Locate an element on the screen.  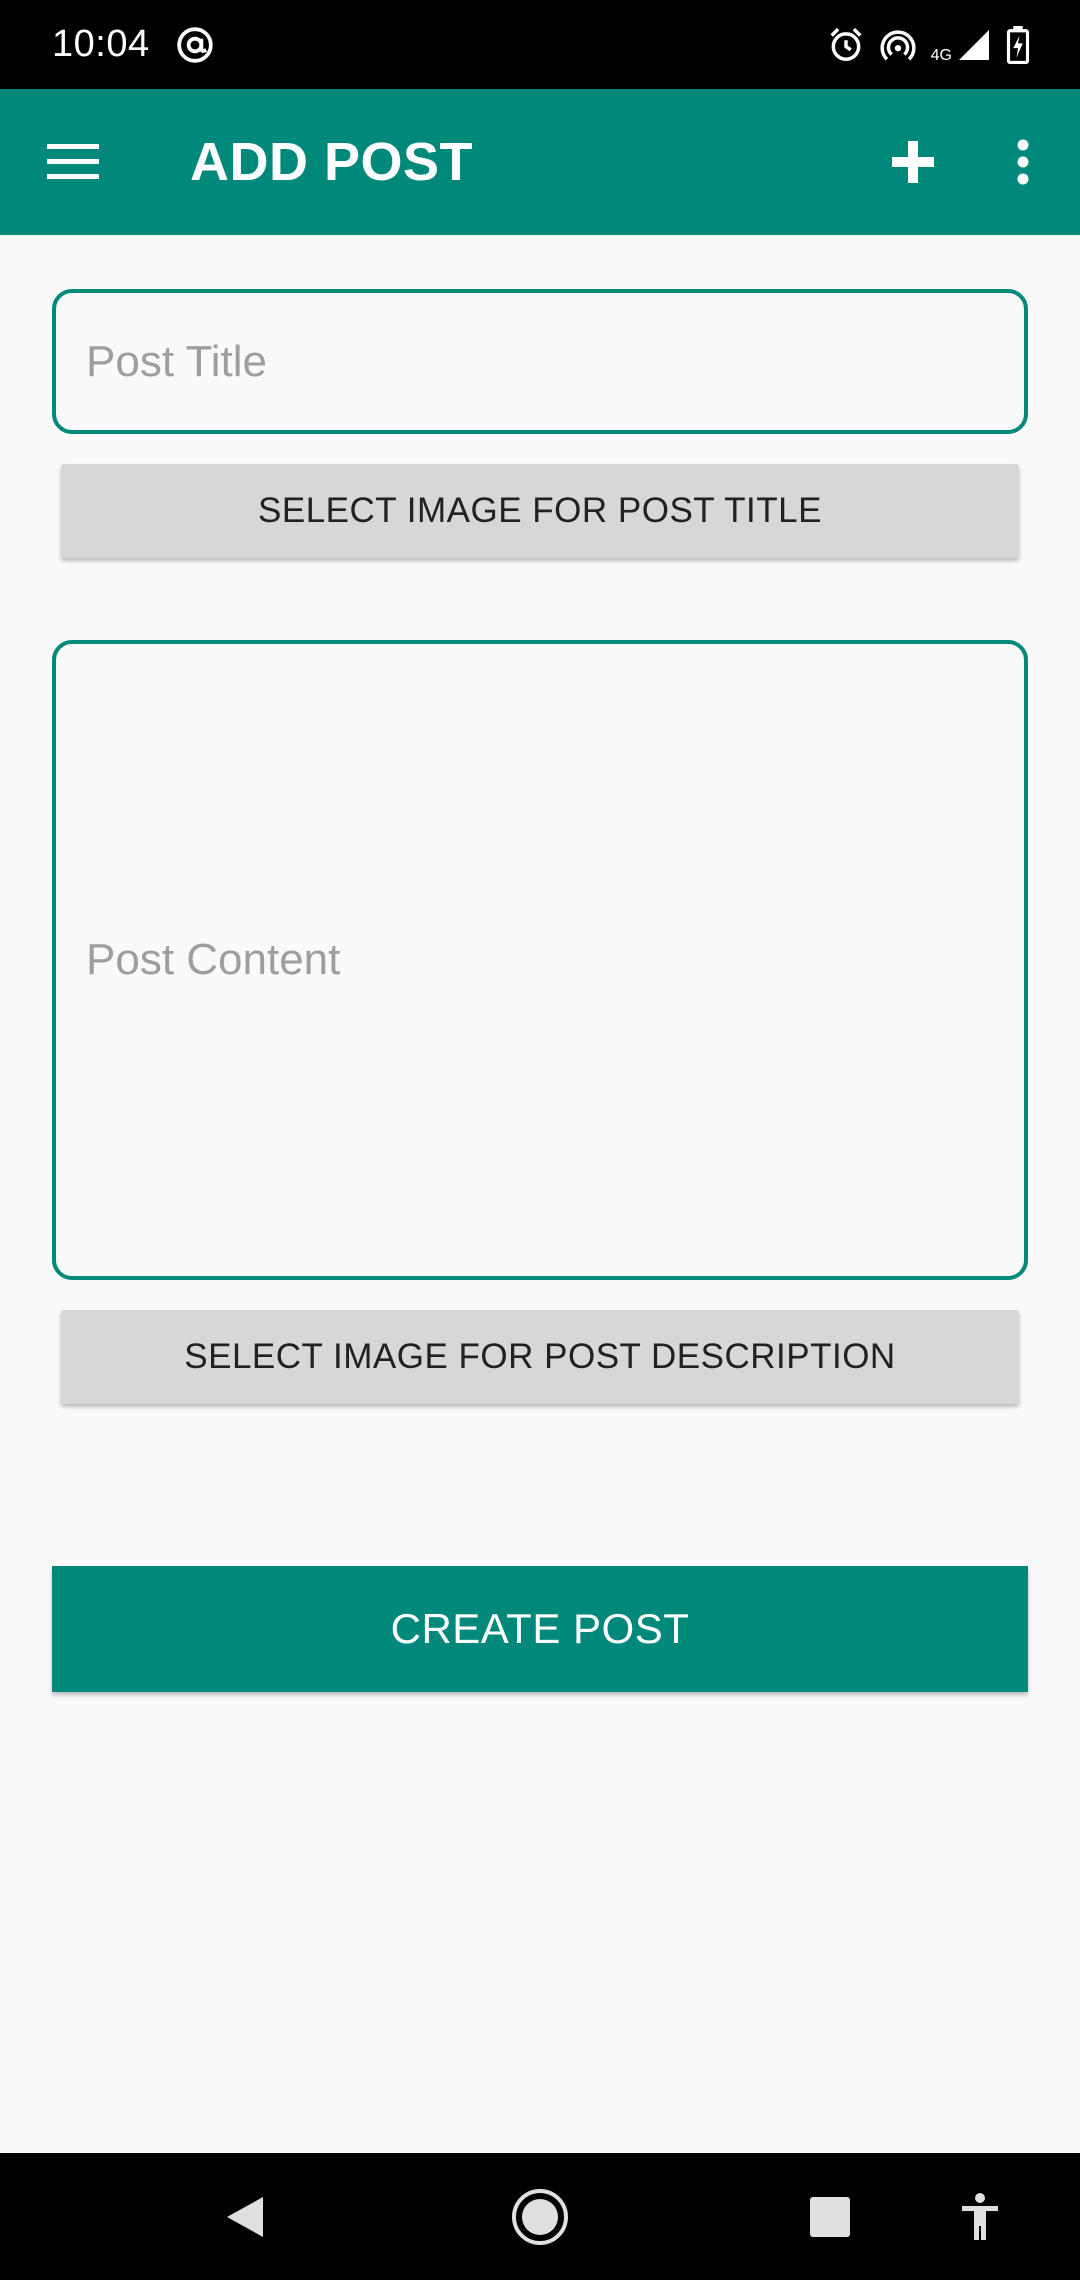
status-bar: 10:04 4G is located at coordinates (540, 44).